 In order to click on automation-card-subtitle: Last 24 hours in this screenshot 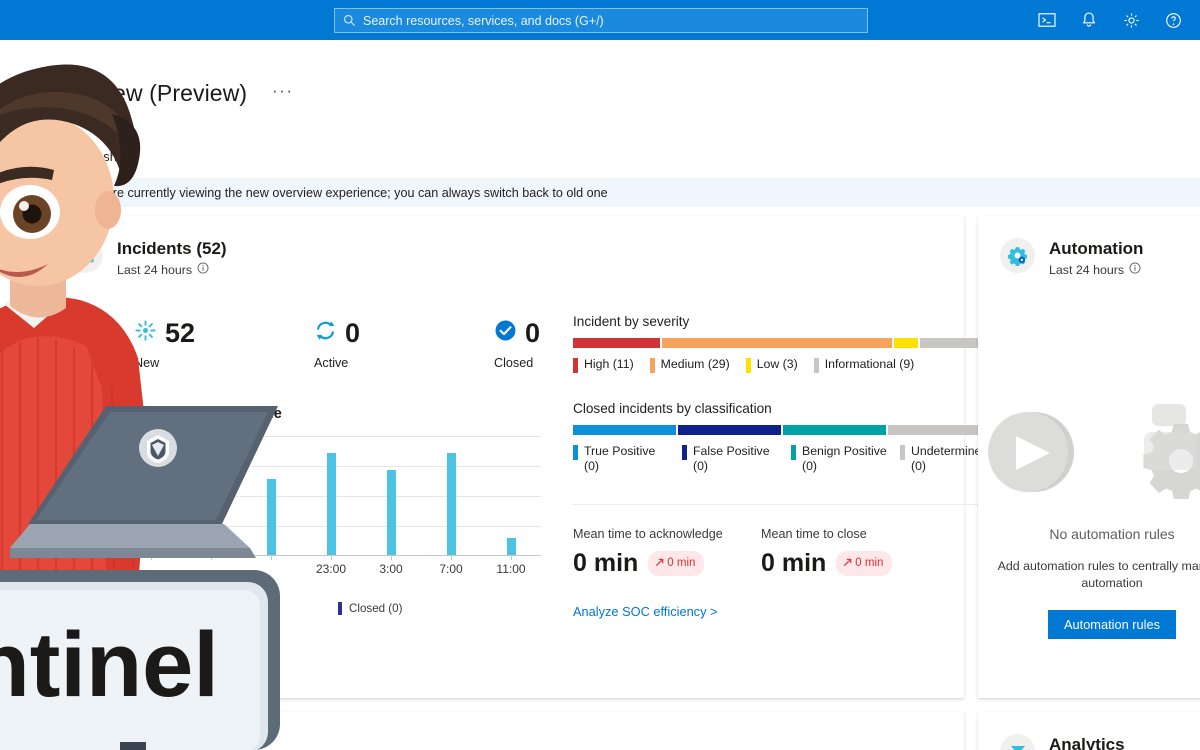, I will do `click(1096, 270)`.